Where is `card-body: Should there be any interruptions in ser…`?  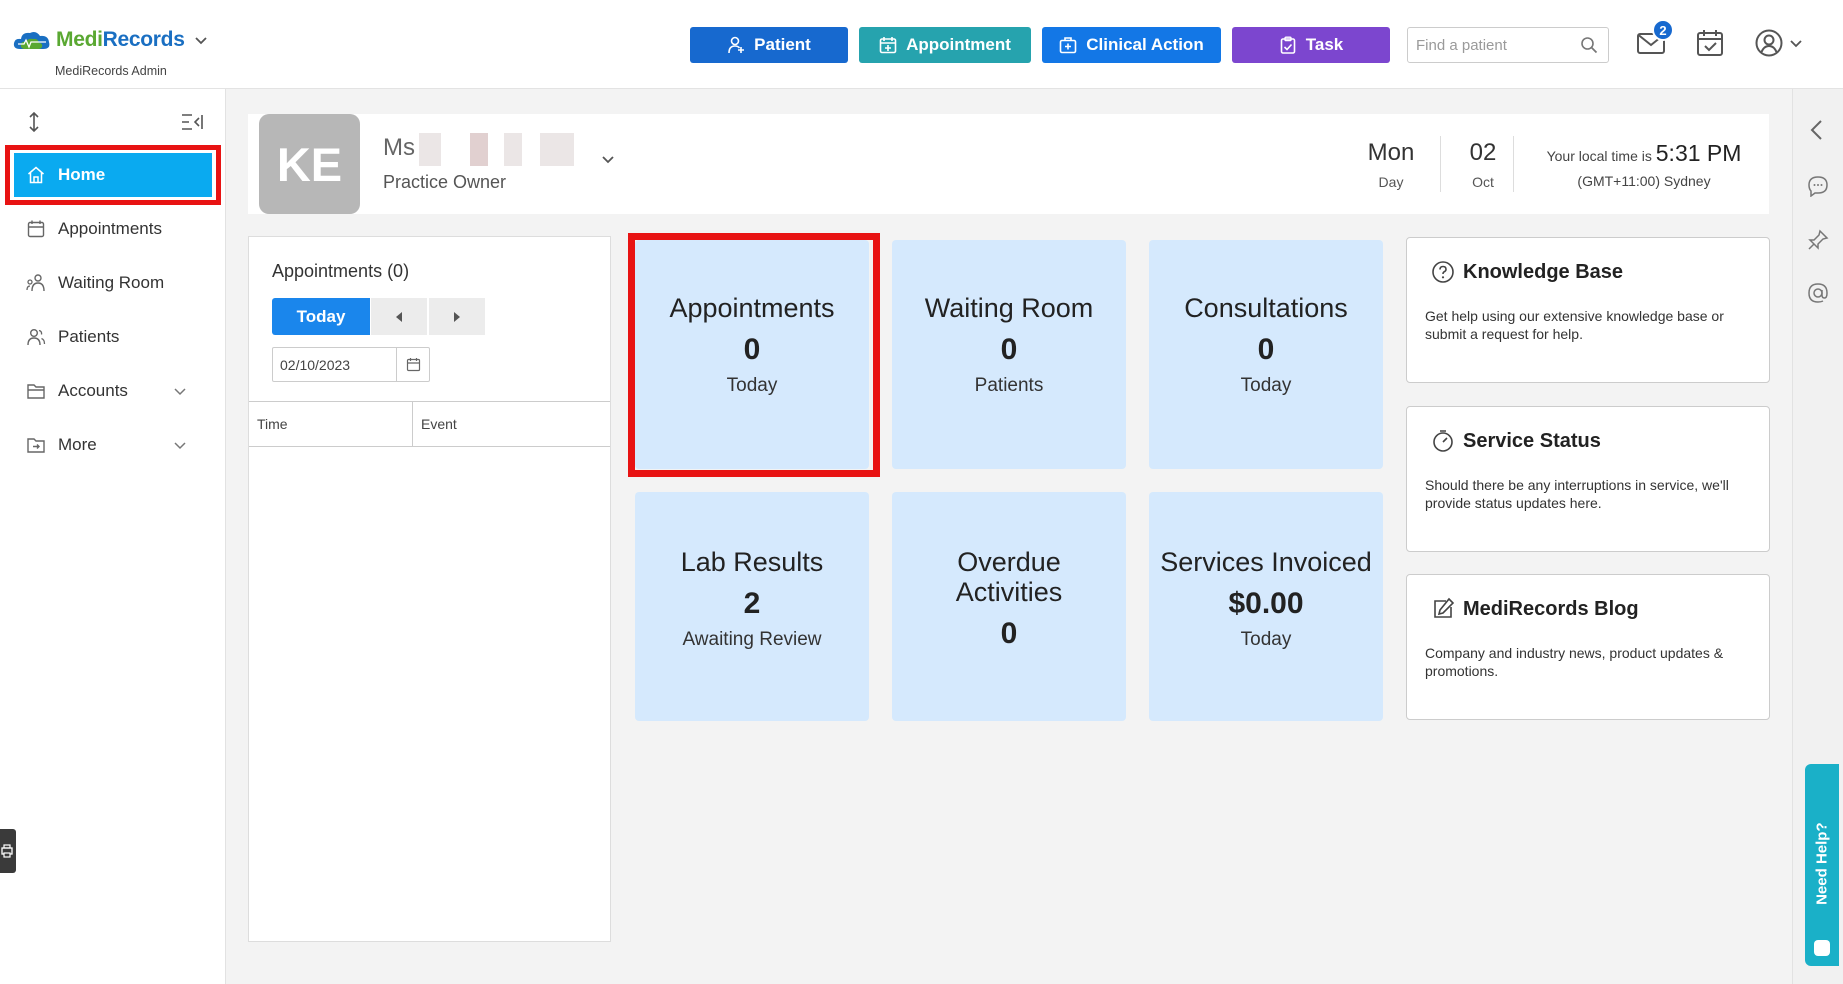
card-body: Should there be any interruptions in ser… is located at coordinates (1577, 494).